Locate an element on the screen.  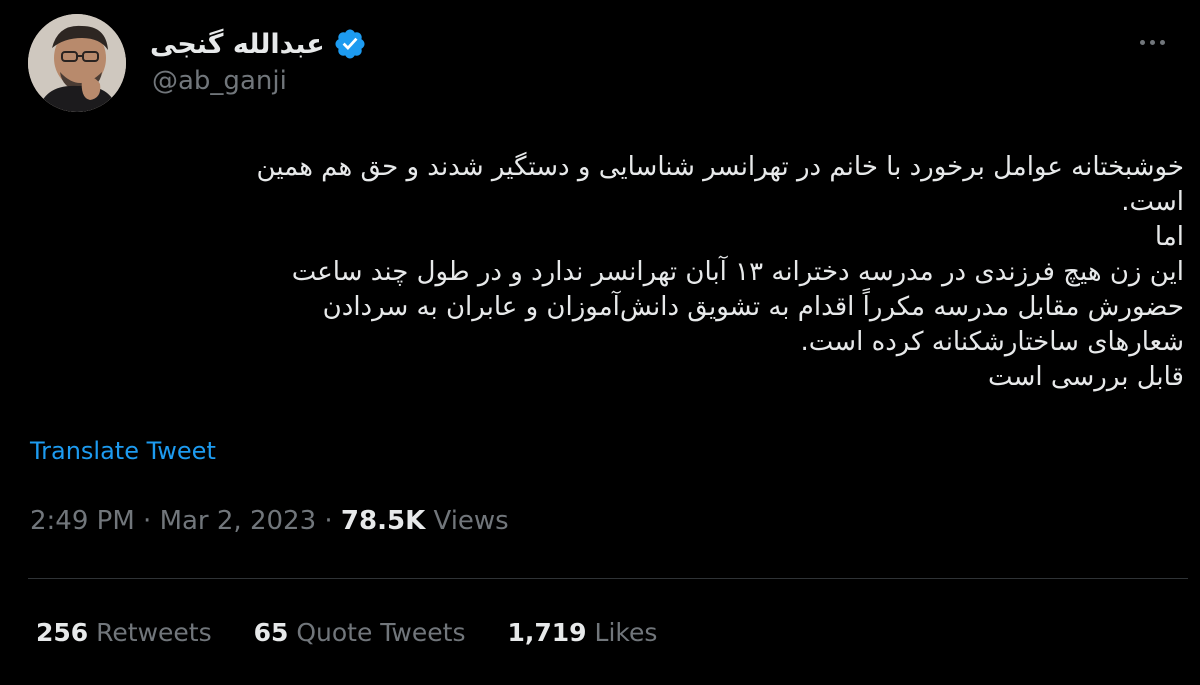
avatar is located at coordinates (77, 63).